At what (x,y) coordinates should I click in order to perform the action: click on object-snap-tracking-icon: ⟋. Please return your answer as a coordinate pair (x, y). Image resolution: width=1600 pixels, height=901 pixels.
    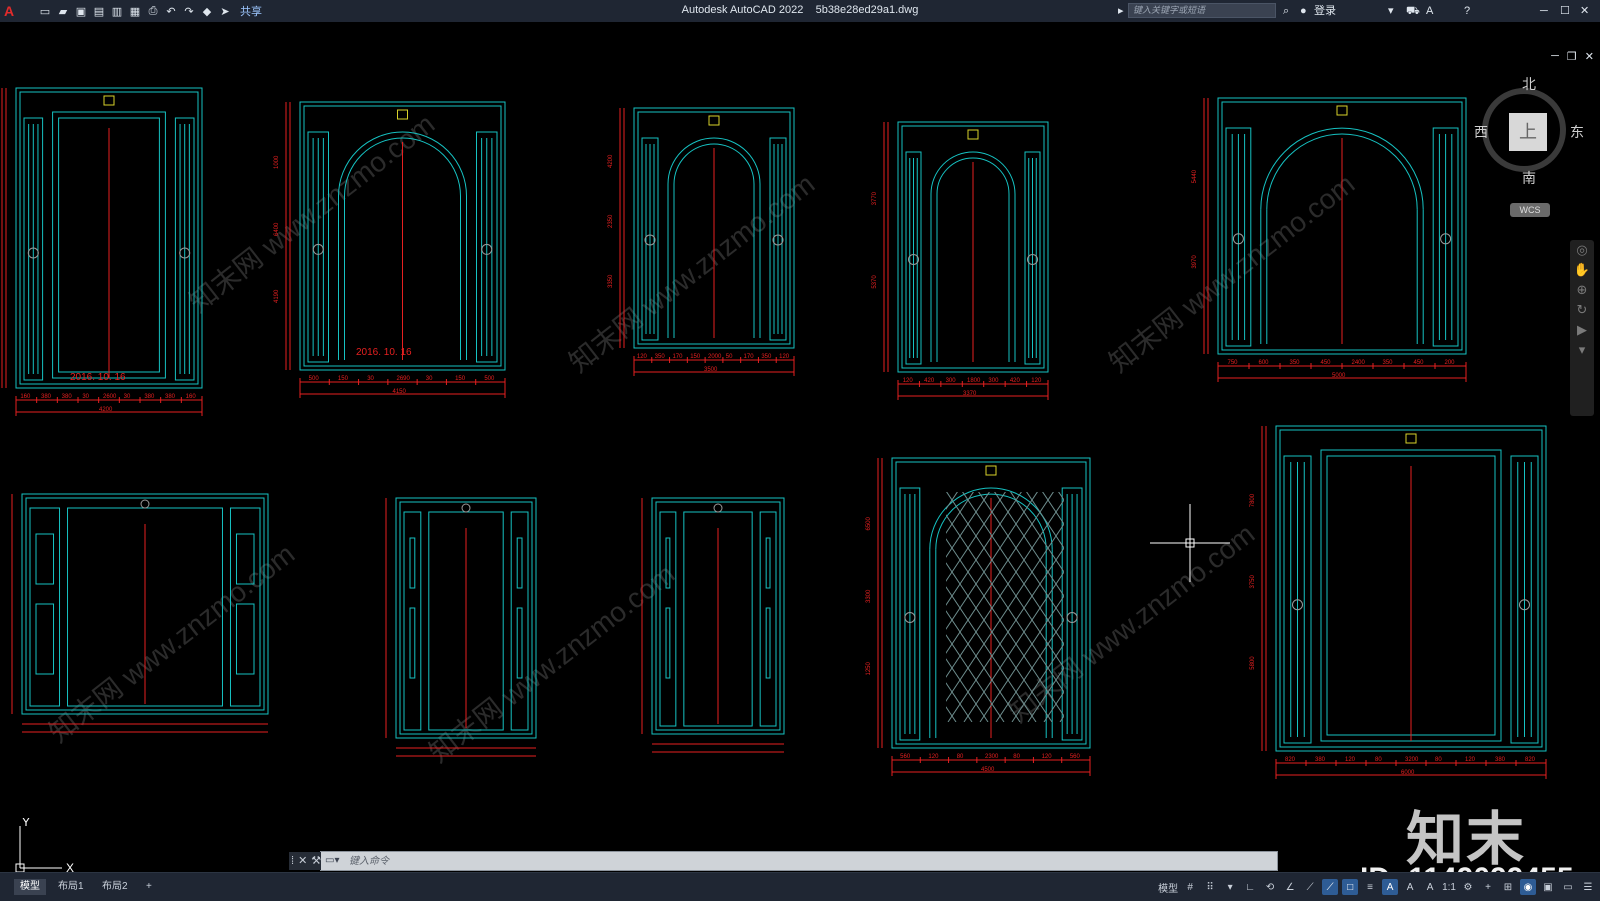
    Looking at the image, I should click on (1330, 887).